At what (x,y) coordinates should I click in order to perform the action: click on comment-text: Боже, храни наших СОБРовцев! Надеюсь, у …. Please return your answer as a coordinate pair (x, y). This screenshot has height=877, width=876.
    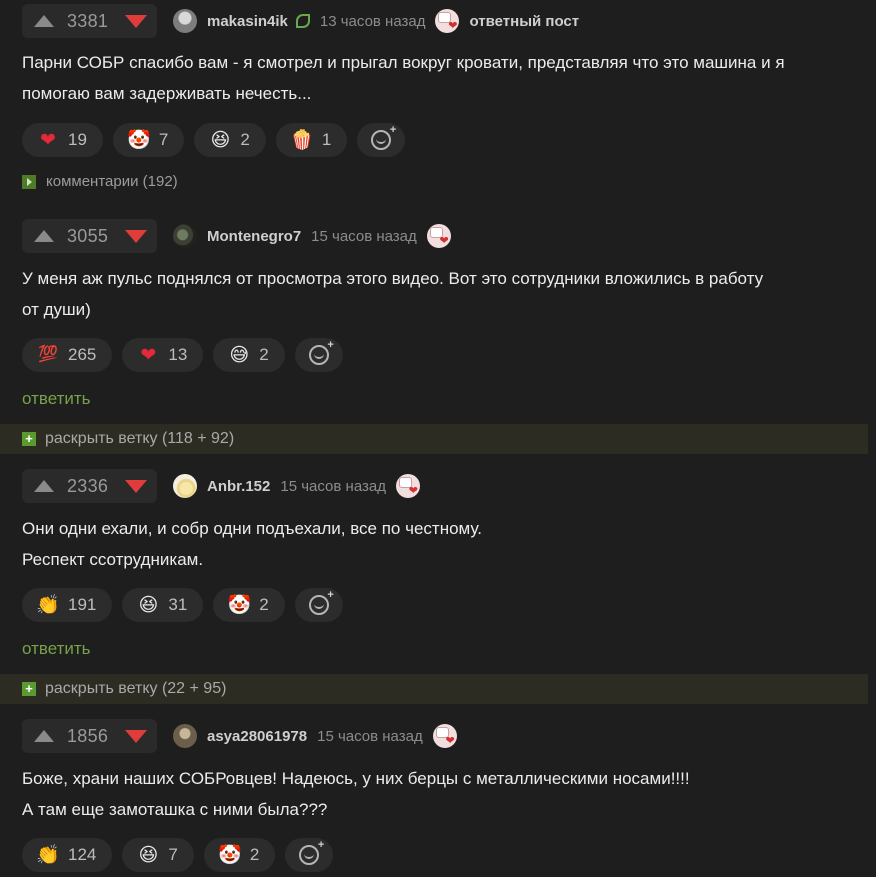
    Looking at the image, I should click on (437, 794).